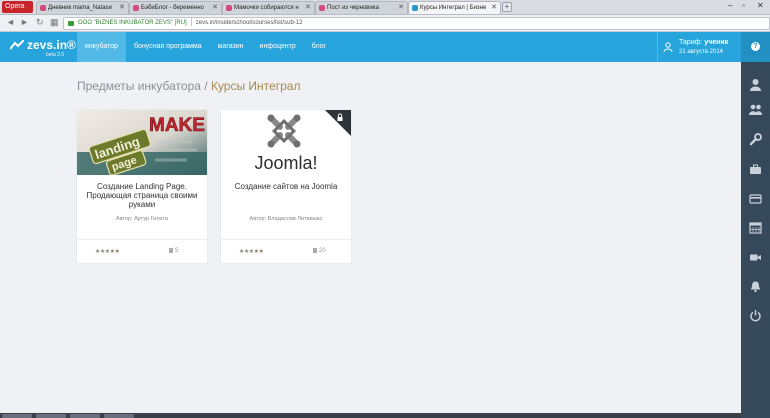 This screenshot has width=770, height=418. What do you see at coordinates (173, 251) in the screenshot?
I see `lesson-count: 5` at bounding box center [173, 251].